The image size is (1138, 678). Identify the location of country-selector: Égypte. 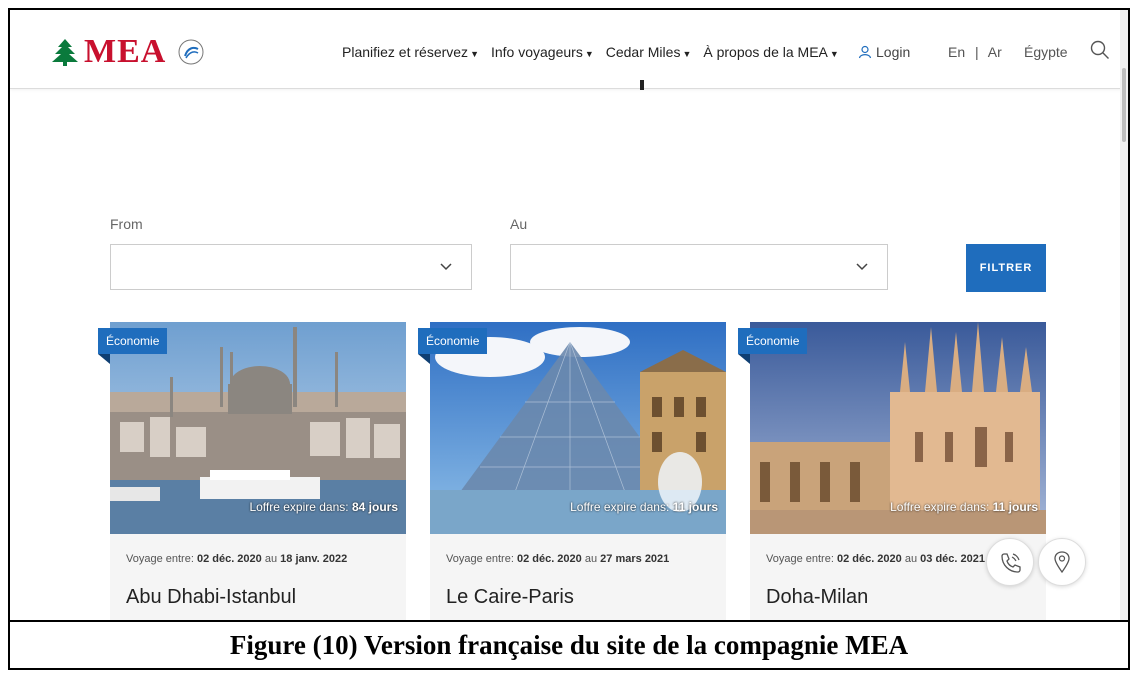
(1046, 52).